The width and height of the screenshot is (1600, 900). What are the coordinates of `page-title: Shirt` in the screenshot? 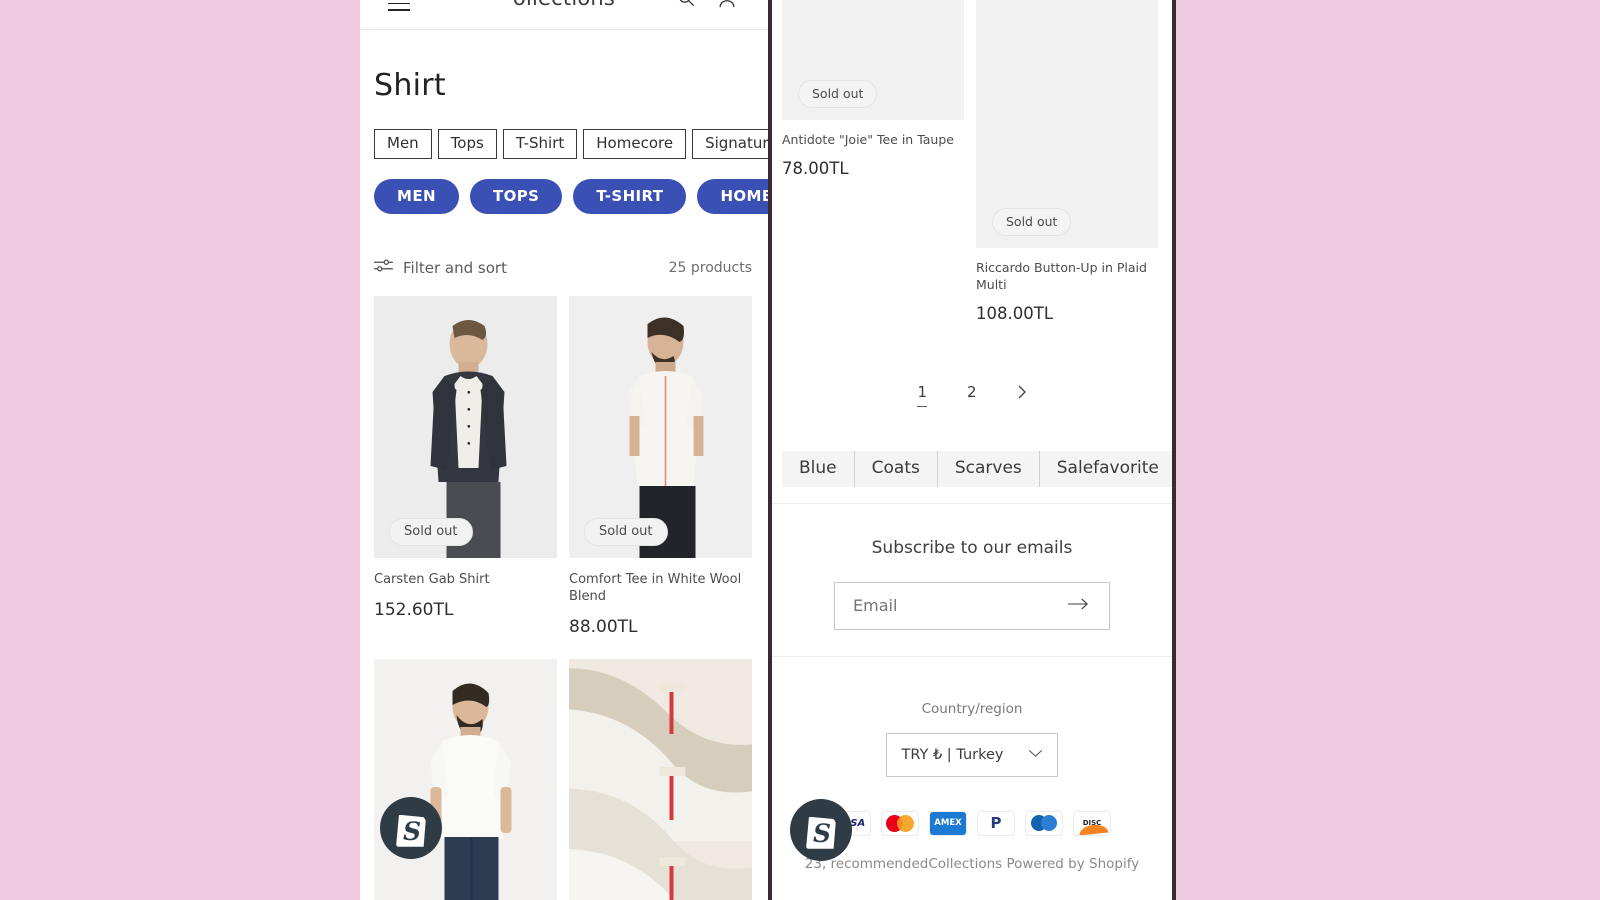 It's located at (410, 85).